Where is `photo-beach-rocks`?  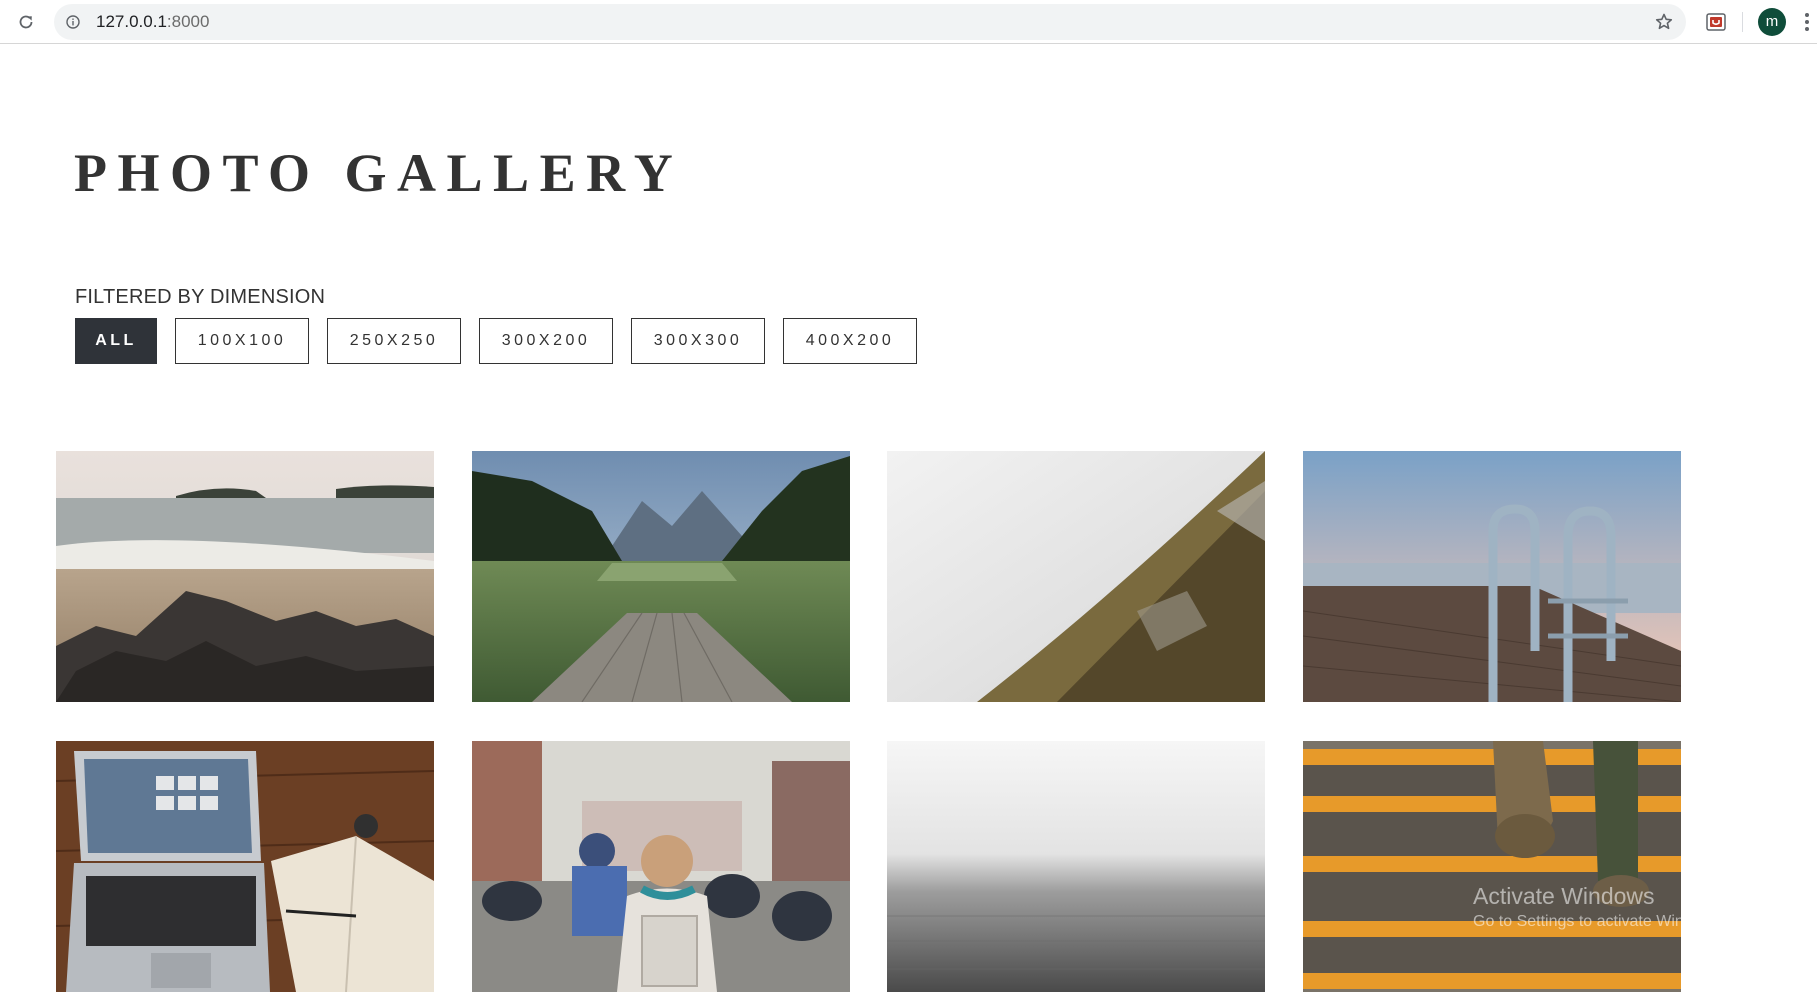
photo-beach-rocks is located at coordinates (245, 576).